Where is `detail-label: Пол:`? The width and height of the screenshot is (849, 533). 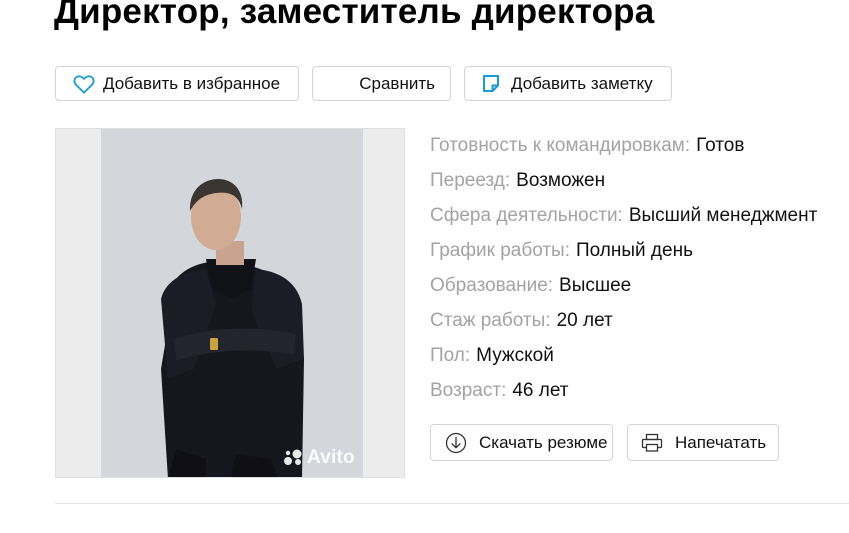 detail-label: Пол: is located at coordinates (450, 355).